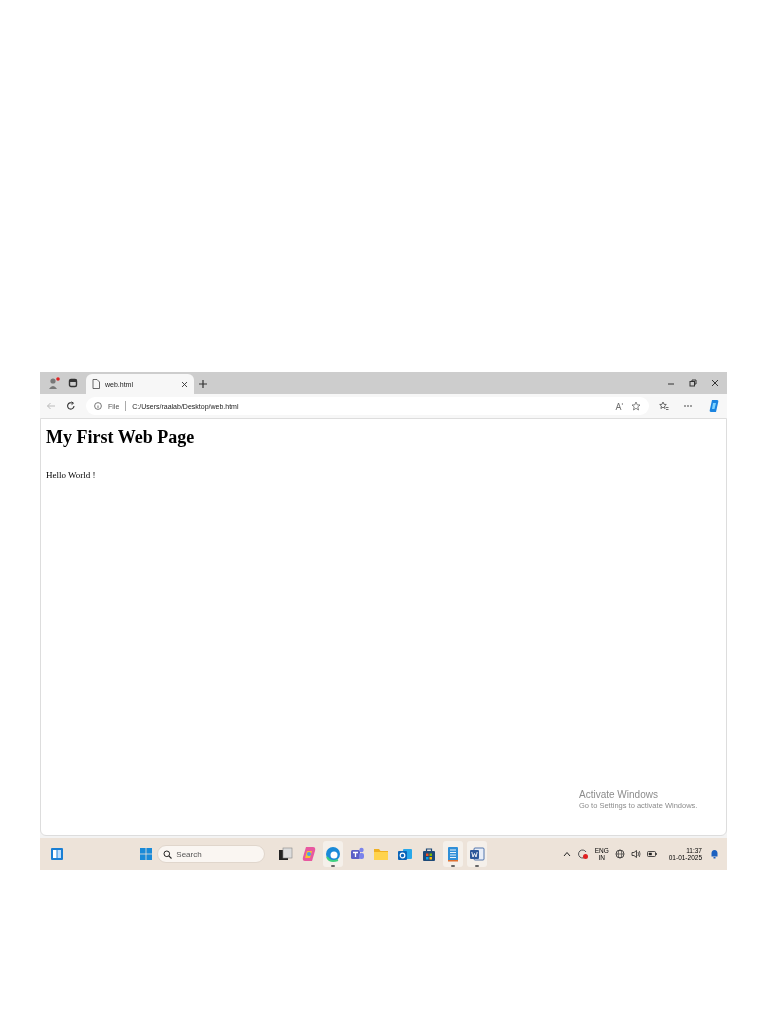 The width and height of the screenshot is (768, 1024). I want to click on edge-icon, so click(333, 854).